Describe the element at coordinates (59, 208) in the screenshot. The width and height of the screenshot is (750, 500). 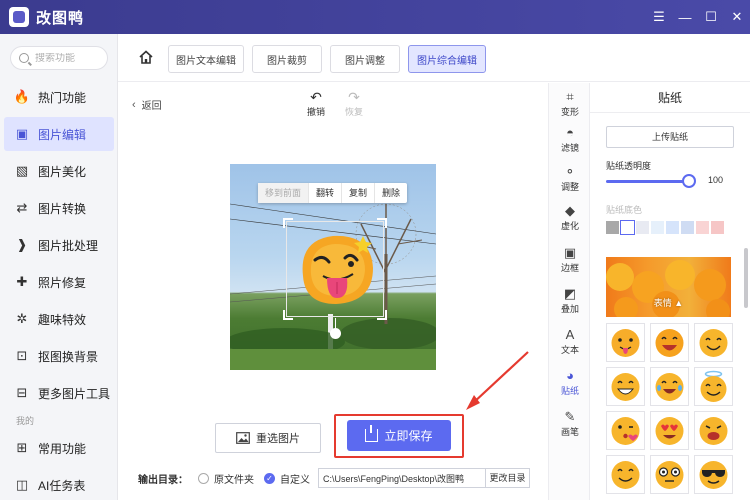
I see `sidebar-item-image-convert: ⇄ 图片转换` at that location.